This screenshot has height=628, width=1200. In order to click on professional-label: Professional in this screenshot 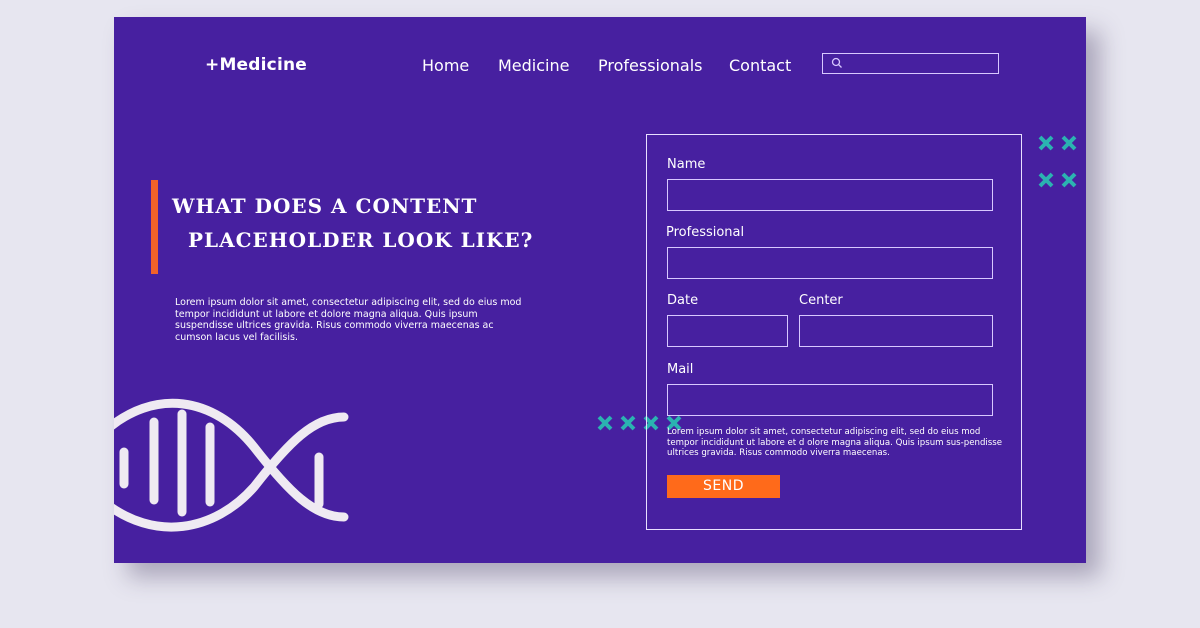, I will do `click(705, 232)`.